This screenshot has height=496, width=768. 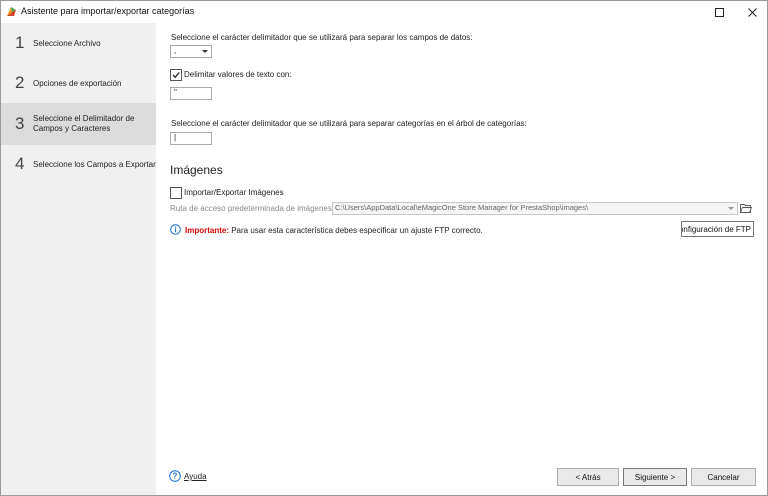 I want to click on next-button: Siguiente >, so click(x=655, y=477).